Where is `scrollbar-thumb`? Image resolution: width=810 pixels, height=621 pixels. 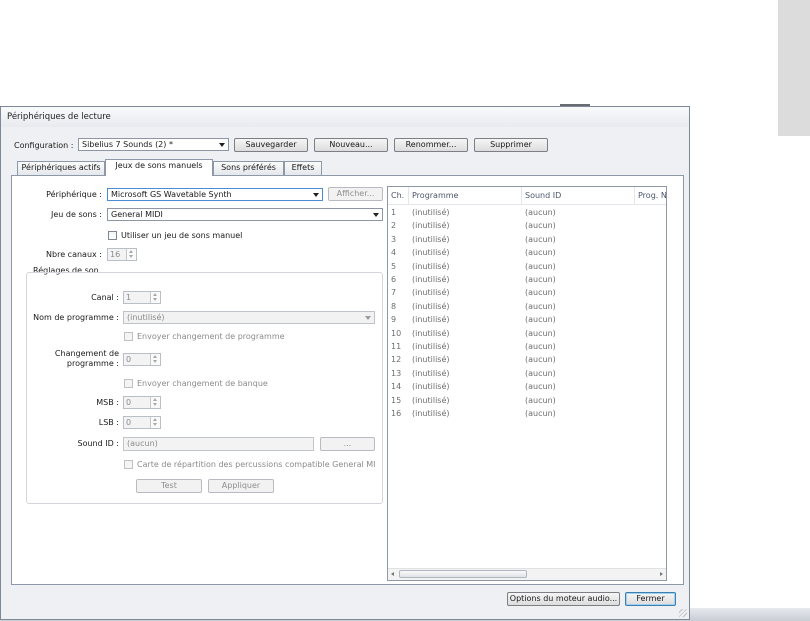
scrollbar-thumb is located at coordinates (463, 574).